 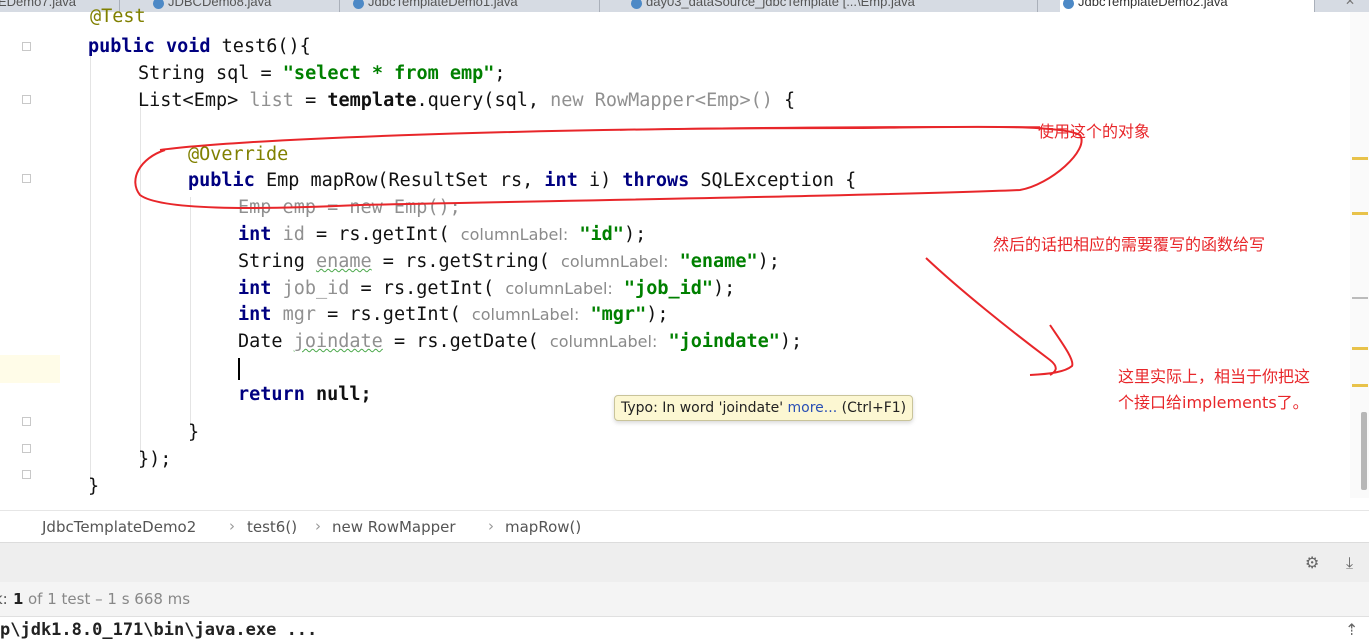 I want to click on annotation-note-implements-1: 这里实际上，相当于你把这, so click(x=1214, y=376).